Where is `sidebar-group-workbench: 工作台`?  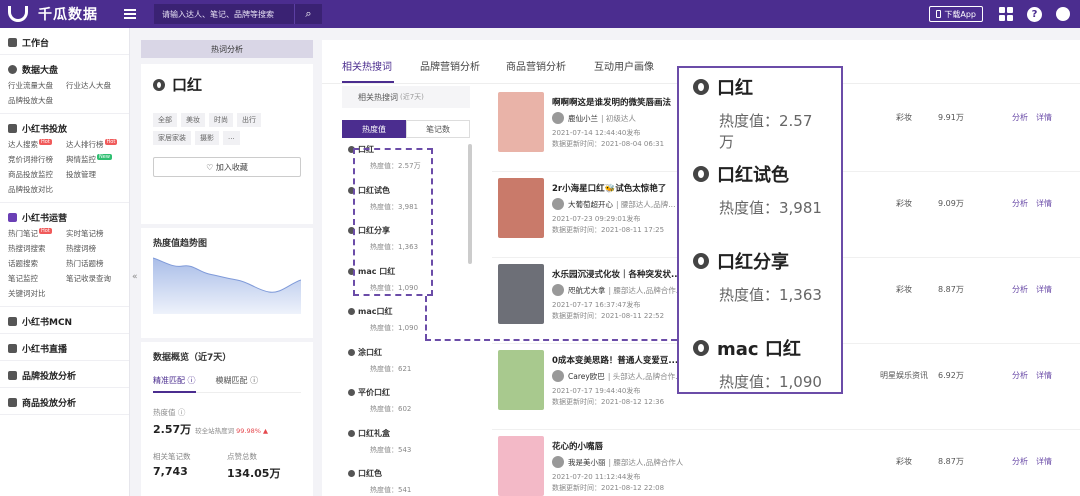
sidebar-group-workbench: 工作台 is located at coordinates (64, 41).